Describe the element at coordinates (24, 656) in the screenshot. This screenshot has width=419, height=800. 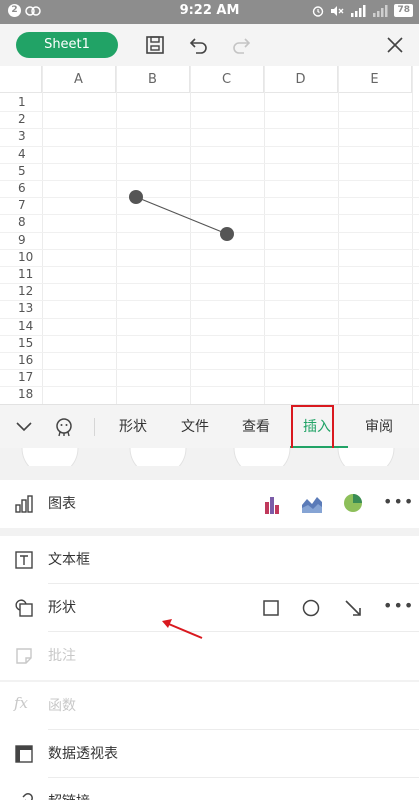
I see `comment-icon` at that location.